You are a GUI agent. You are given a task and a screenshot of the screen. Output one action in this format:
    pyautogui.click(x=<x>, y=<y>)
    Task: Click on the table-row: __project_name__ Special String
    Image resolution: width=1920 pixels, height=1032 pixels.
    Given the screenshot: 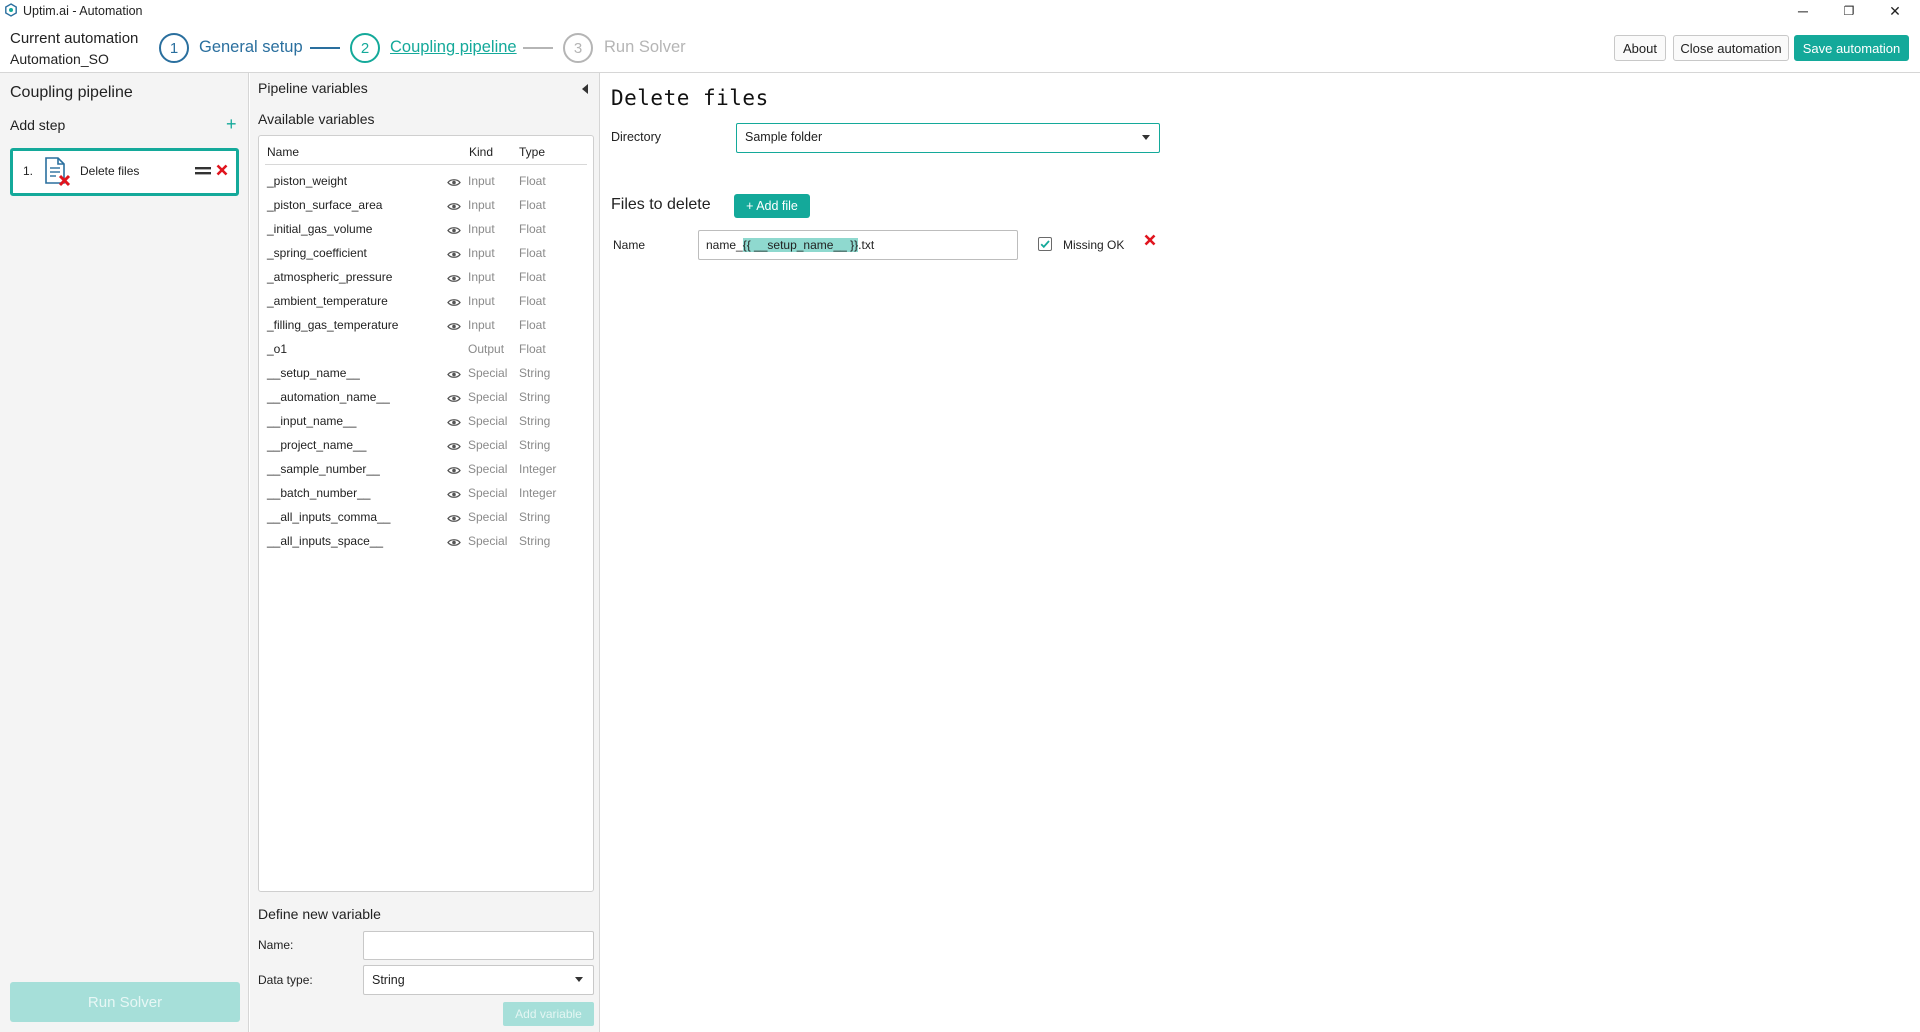 What is the action you would take?
    pyautogui.click(x=426, y=445)
    